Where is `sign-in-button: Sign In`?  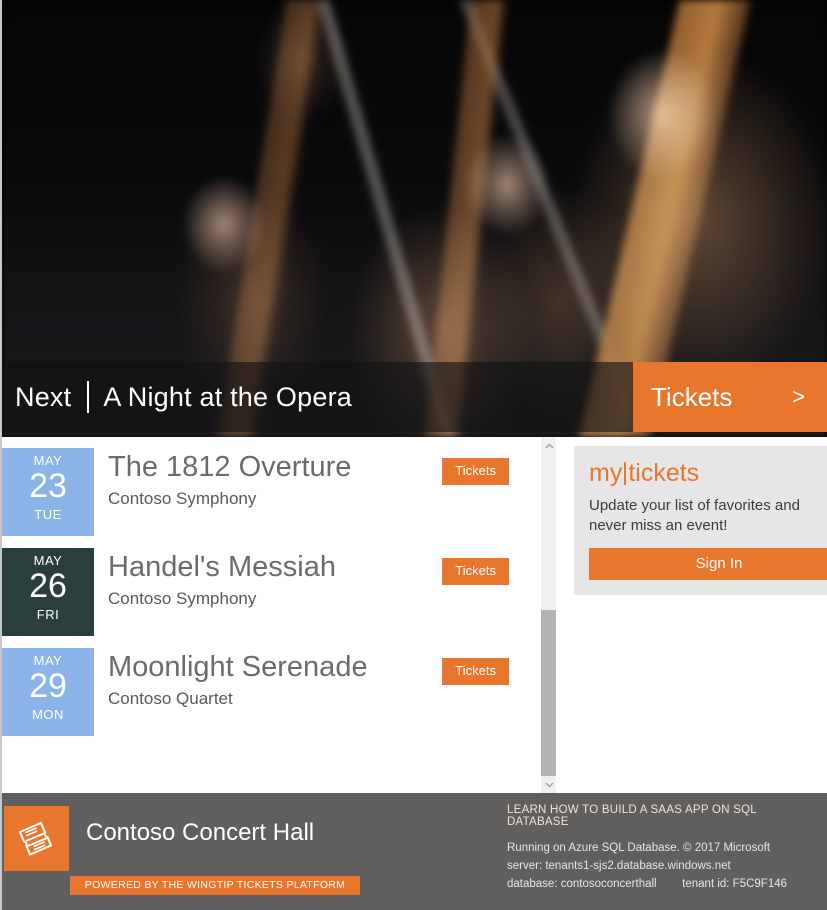
sign-in-button: Sign In is located at coordinates (708, 563).